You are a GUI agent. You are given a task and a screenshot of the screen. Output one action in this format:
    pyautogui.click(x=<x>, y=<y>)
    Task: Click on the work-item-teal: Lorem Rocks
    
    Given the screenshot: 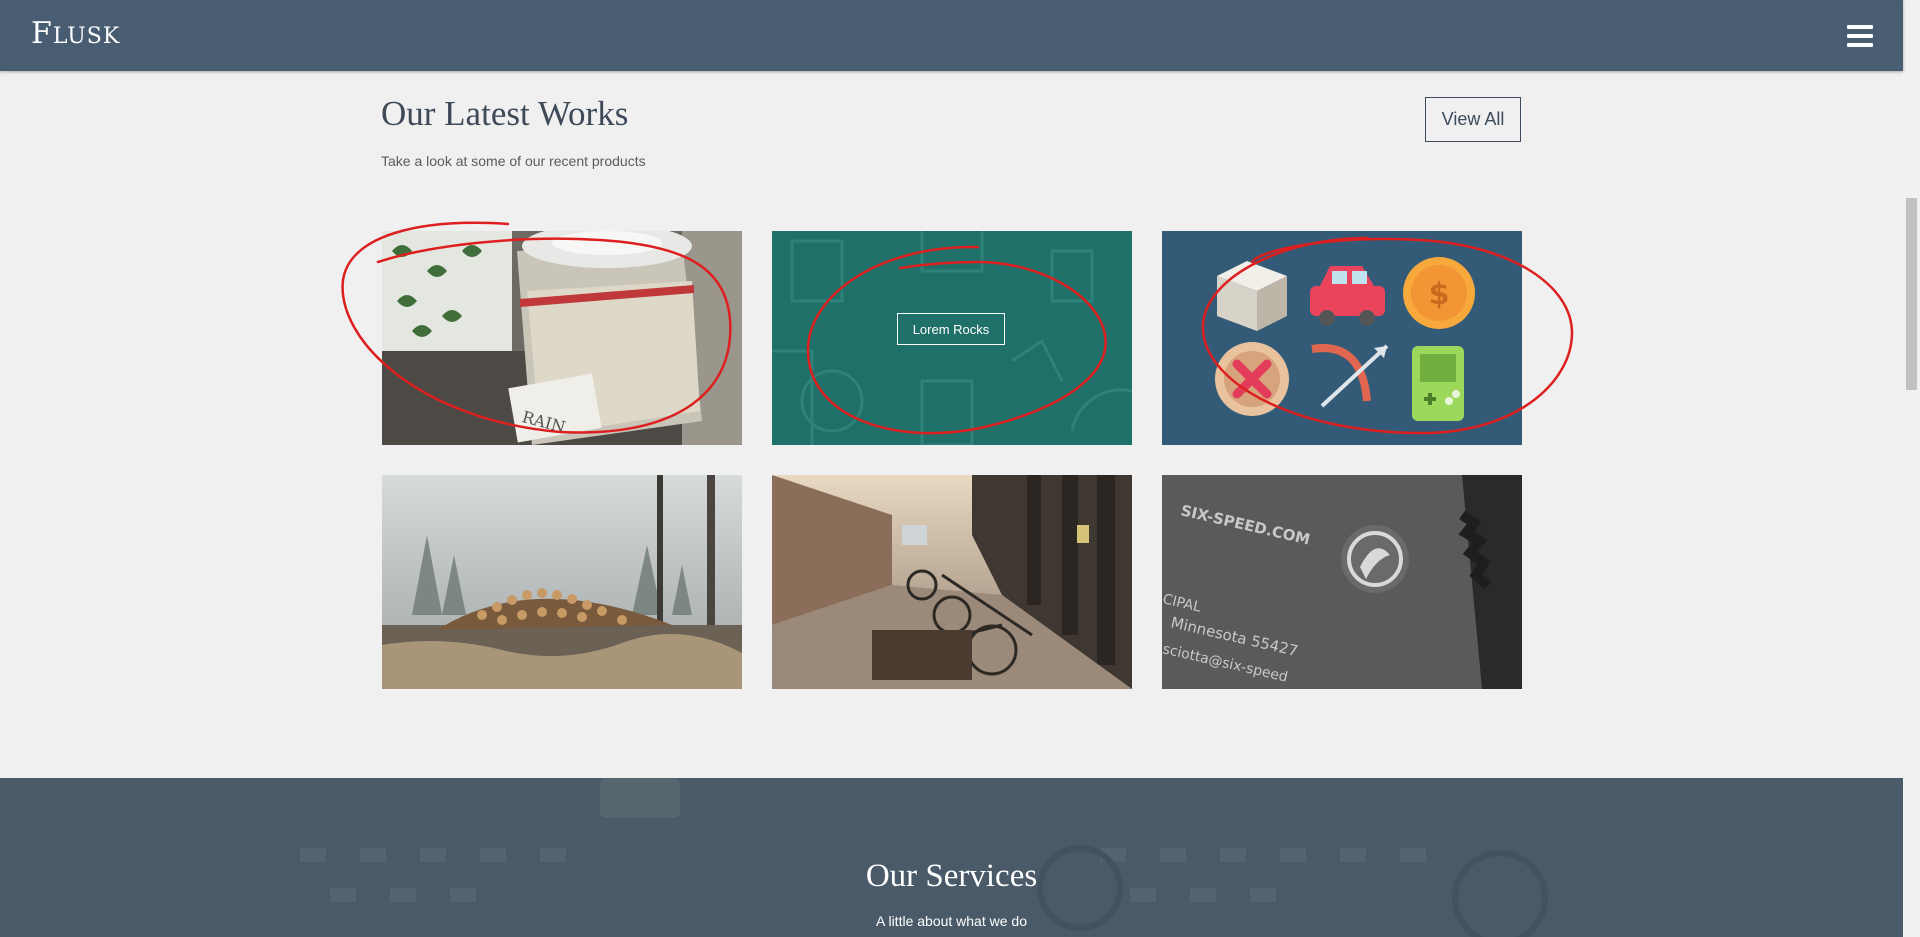 What is the action you would take?
    pyautogui.click(x=952, y=338)
    